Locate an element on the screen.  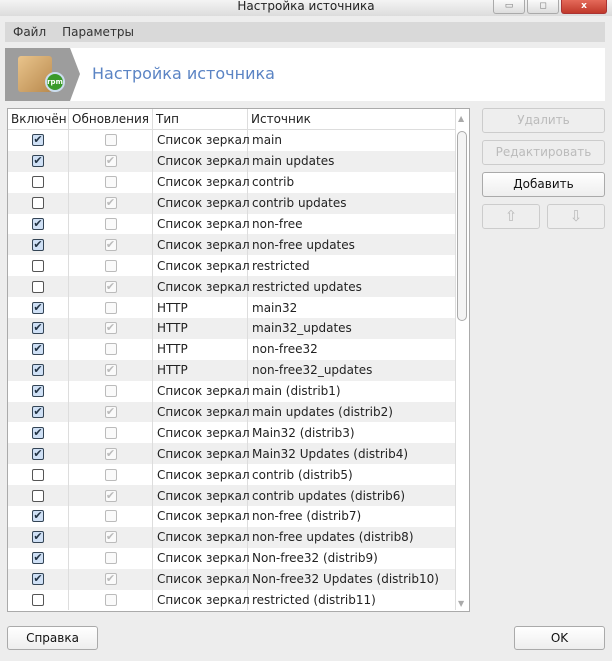
package-logo: rpm is located at coordinates (42, 74).